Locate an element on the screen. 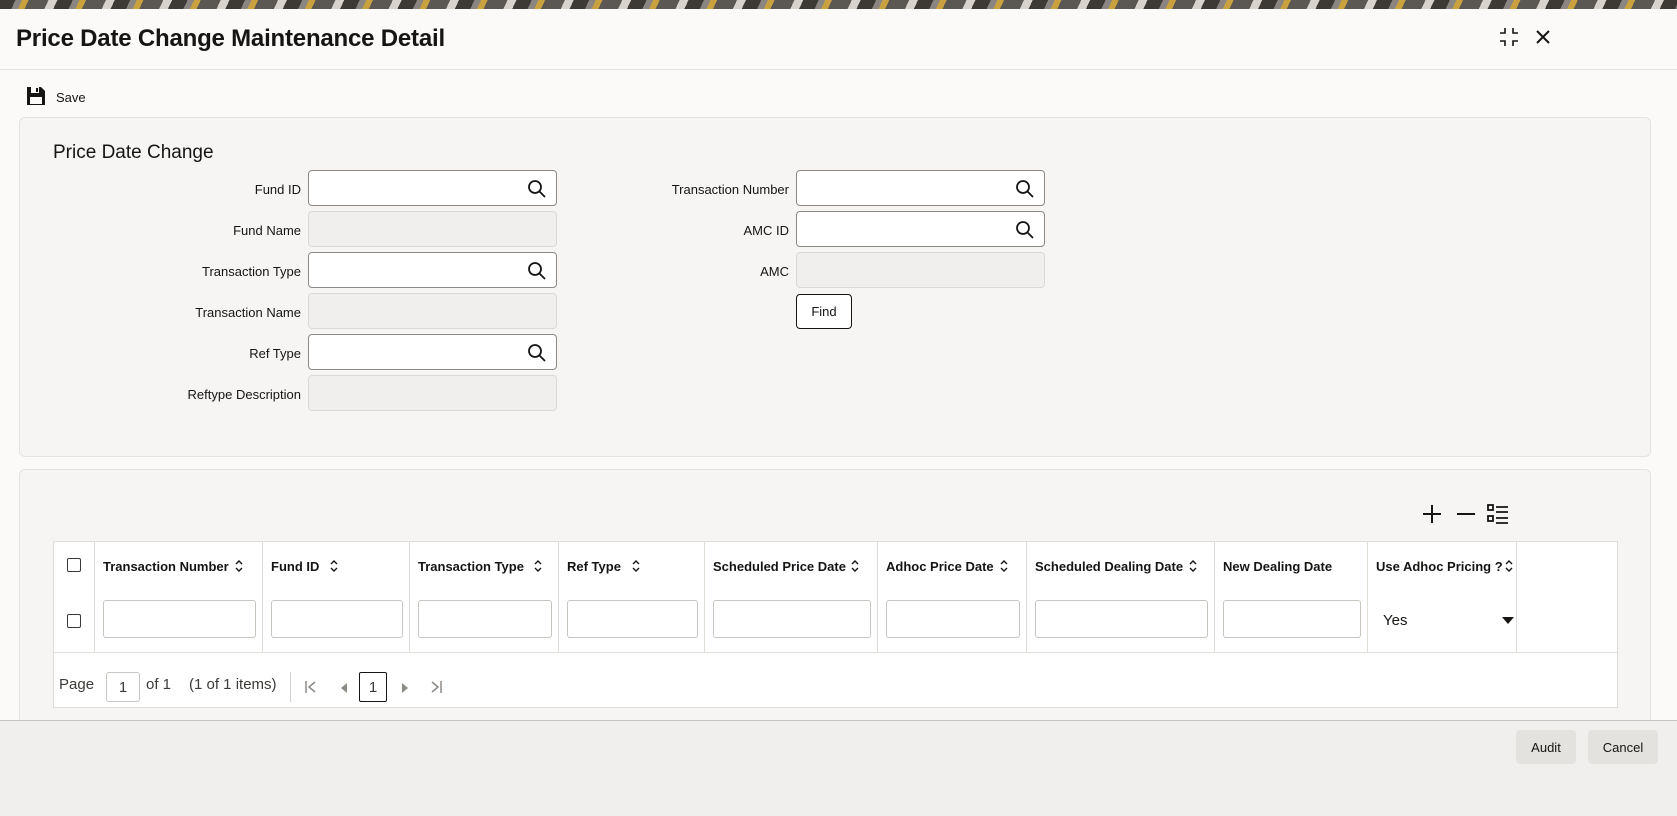  col-header-transaction-type: Transaction Type is located at coordinates (484, 567).